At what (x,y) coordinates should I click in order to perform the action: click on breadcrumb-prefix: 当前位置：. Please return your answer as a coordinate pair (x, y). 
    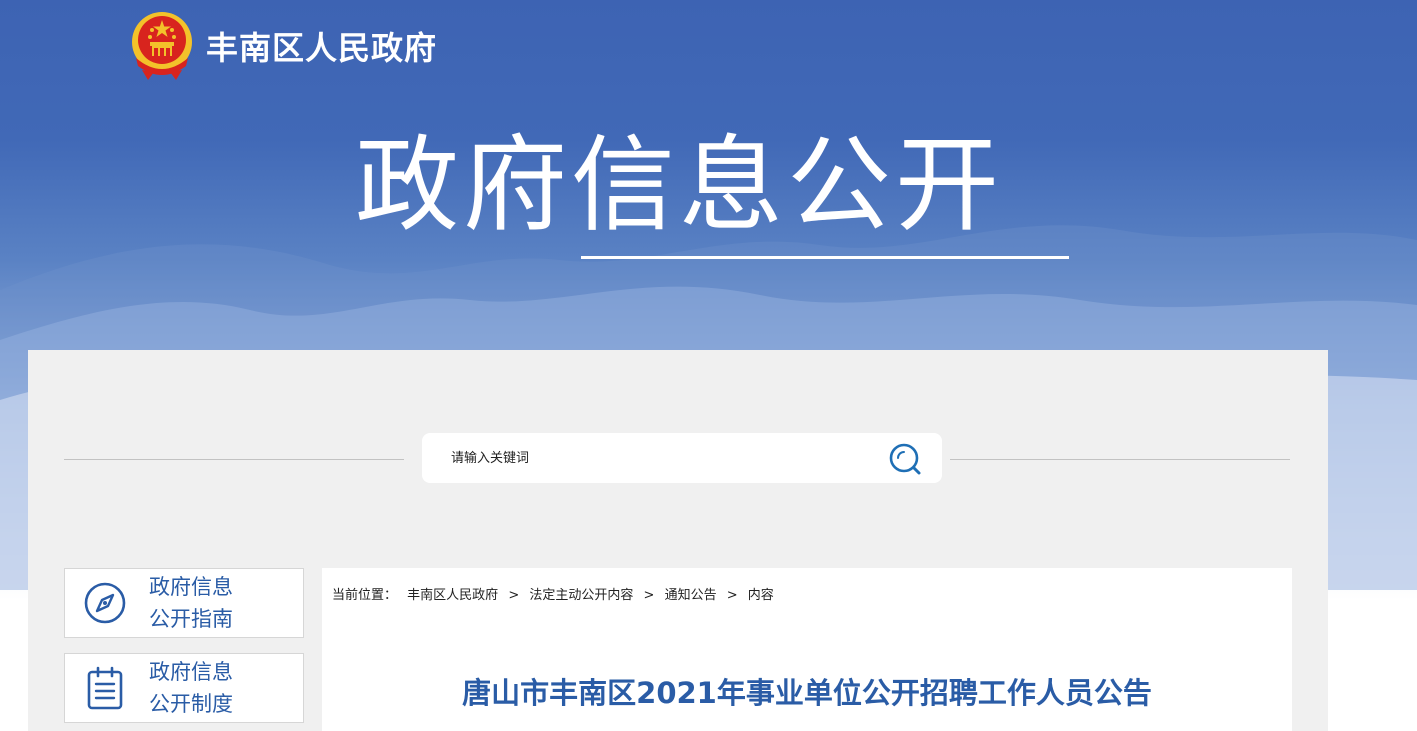
    Looking at the image, I should click on (365, 595).